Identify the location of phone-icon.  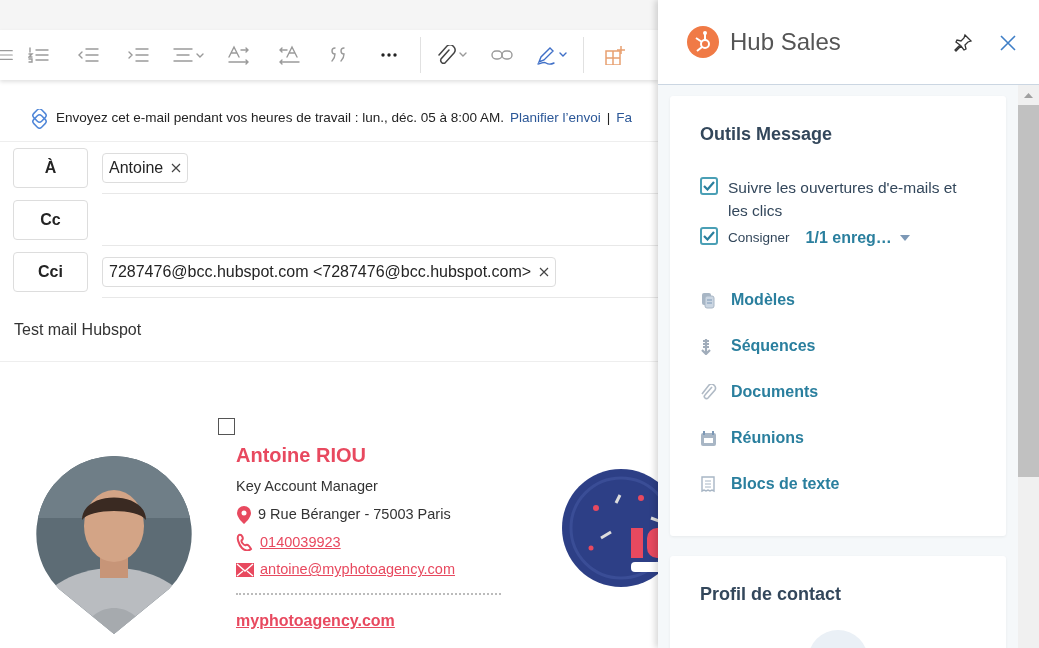
(245, 542).